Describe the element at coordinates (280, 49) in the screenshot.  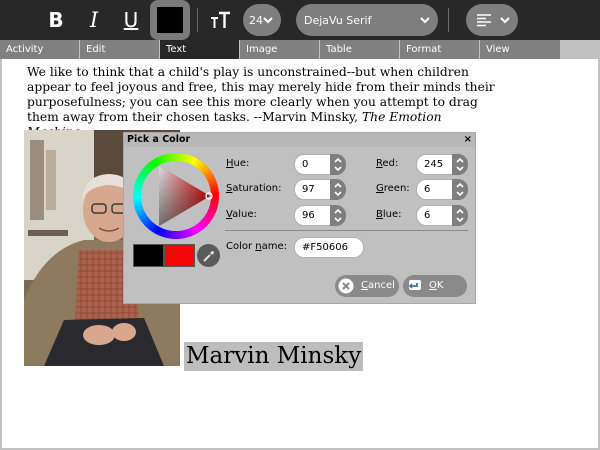
I see `tab-image: Image` at that location.